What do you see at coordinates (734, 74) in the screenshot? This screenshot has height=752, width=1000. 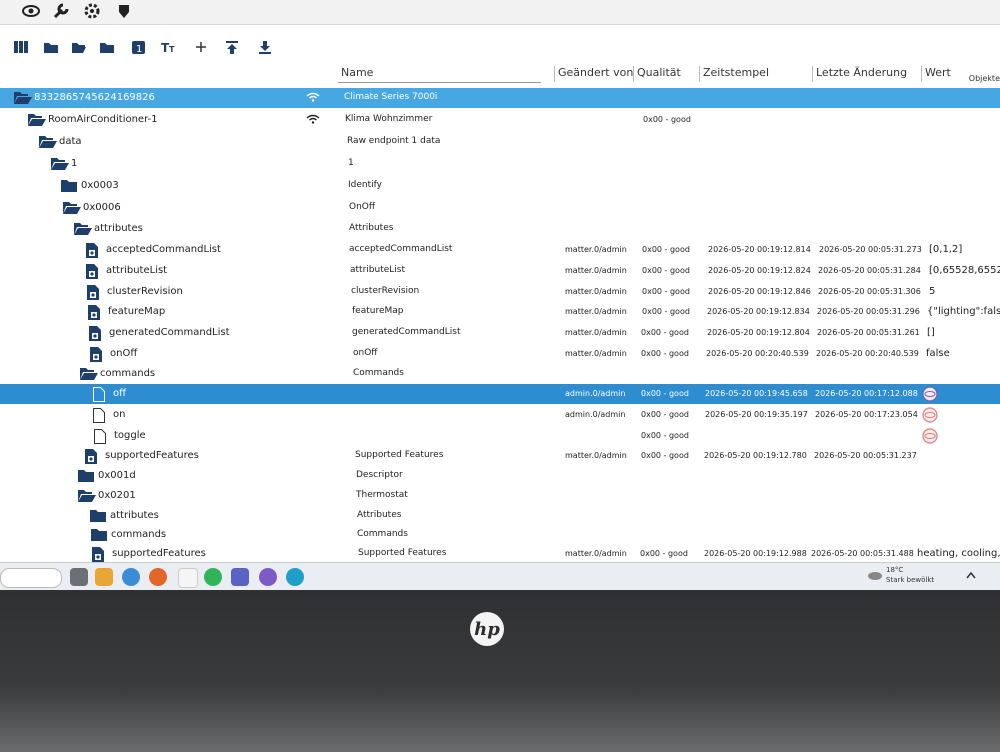 I see `col-timestamp: Zeitstempel` at bounding box center [734, 74].